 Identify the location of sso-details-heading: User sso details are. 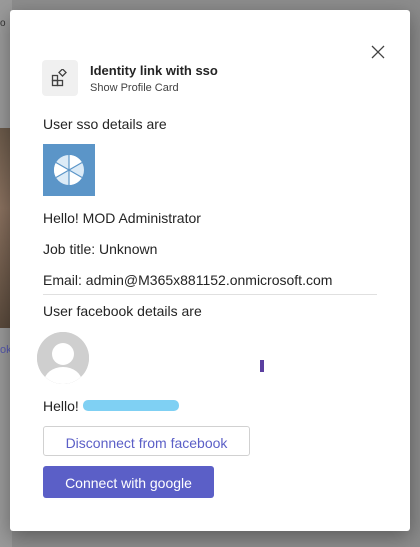
(105, 124).